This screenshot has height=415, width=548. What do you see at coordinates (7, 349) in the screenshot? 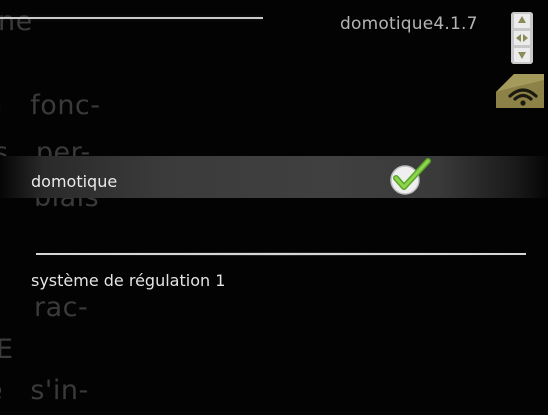
I see `ghost-text: E` at bounding box center [7, 349].